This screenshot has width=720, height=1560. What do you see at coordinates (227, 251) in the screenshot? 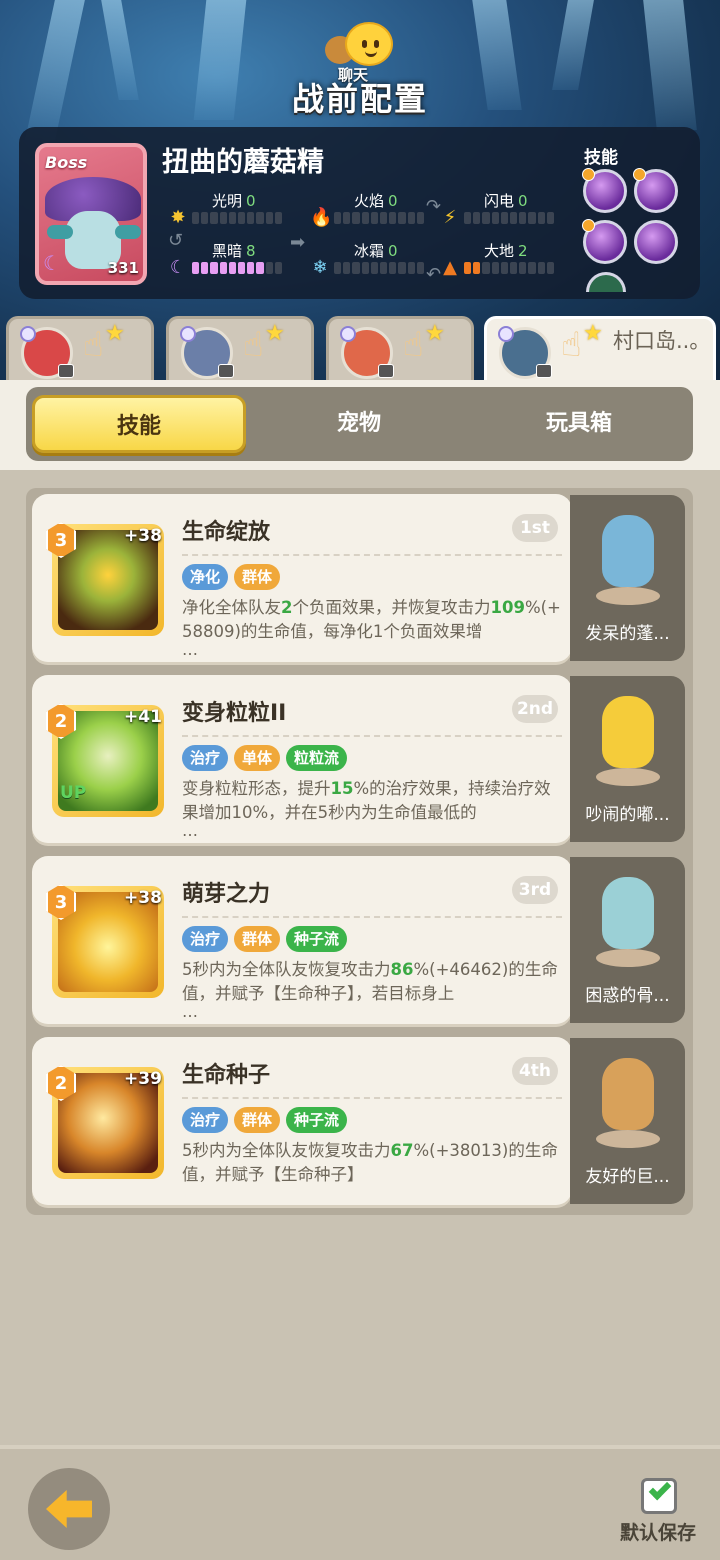
I see `element-name: 黑暗` at bounding box center [227, 251].